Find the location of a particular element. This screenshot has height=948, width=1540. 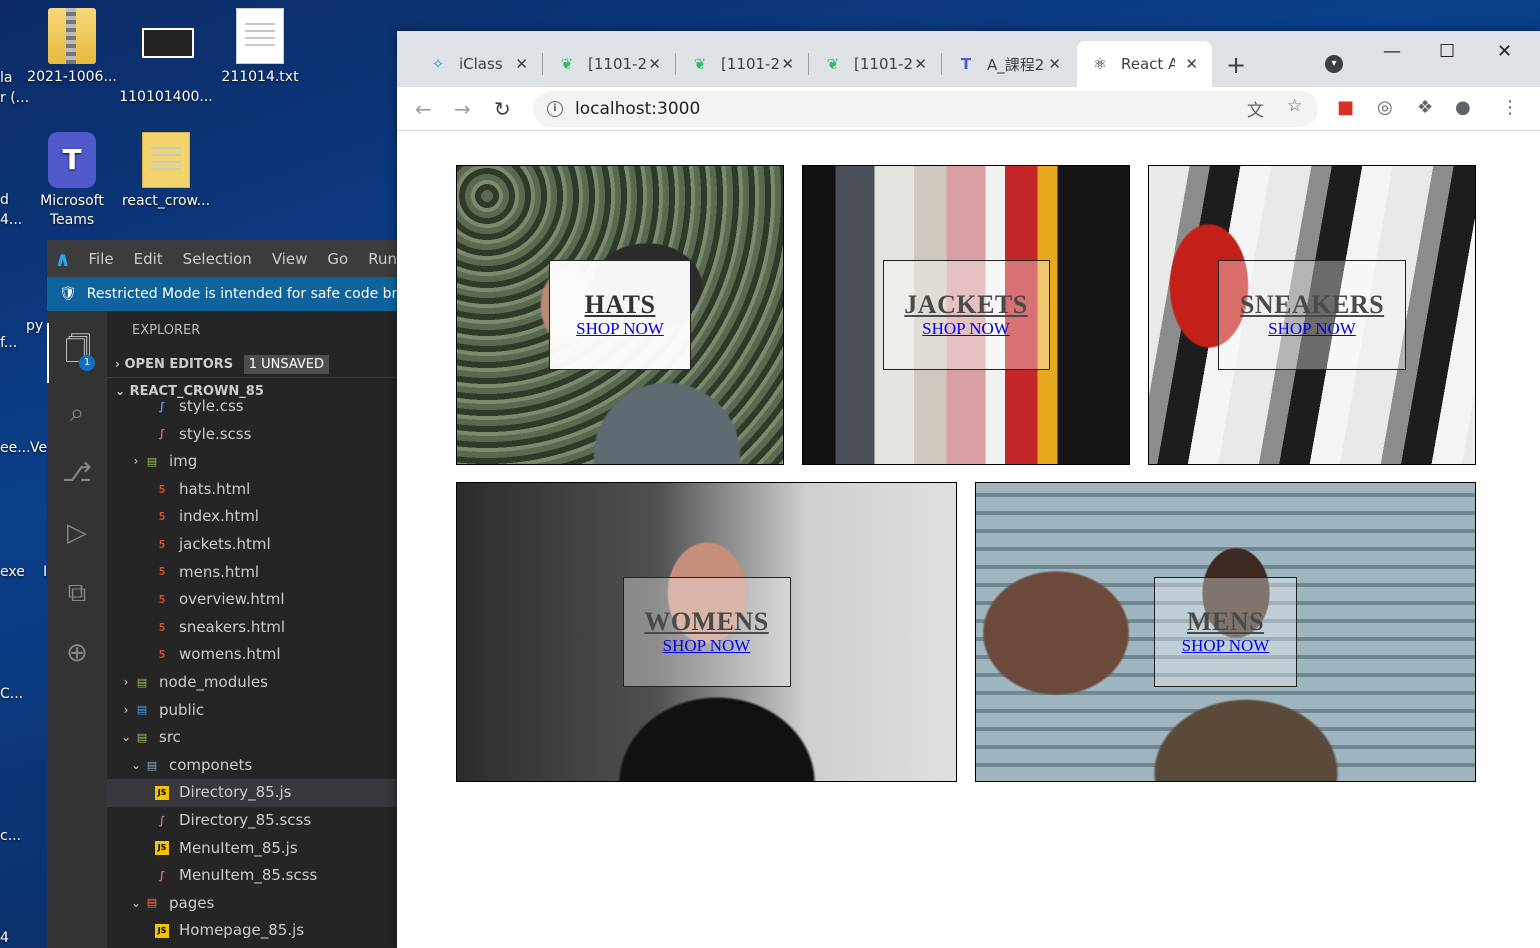

desktop-icon-txt: 211014.txt is located at coordinates (260, 47).